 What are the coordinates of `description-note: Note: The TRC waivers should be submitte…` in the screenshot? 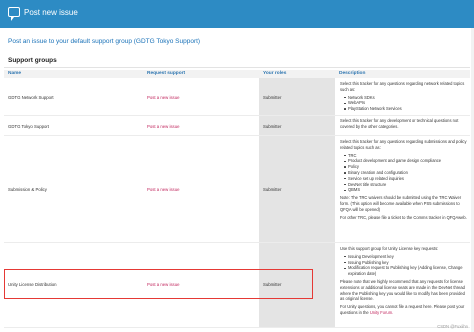 It's located at (401, 203).